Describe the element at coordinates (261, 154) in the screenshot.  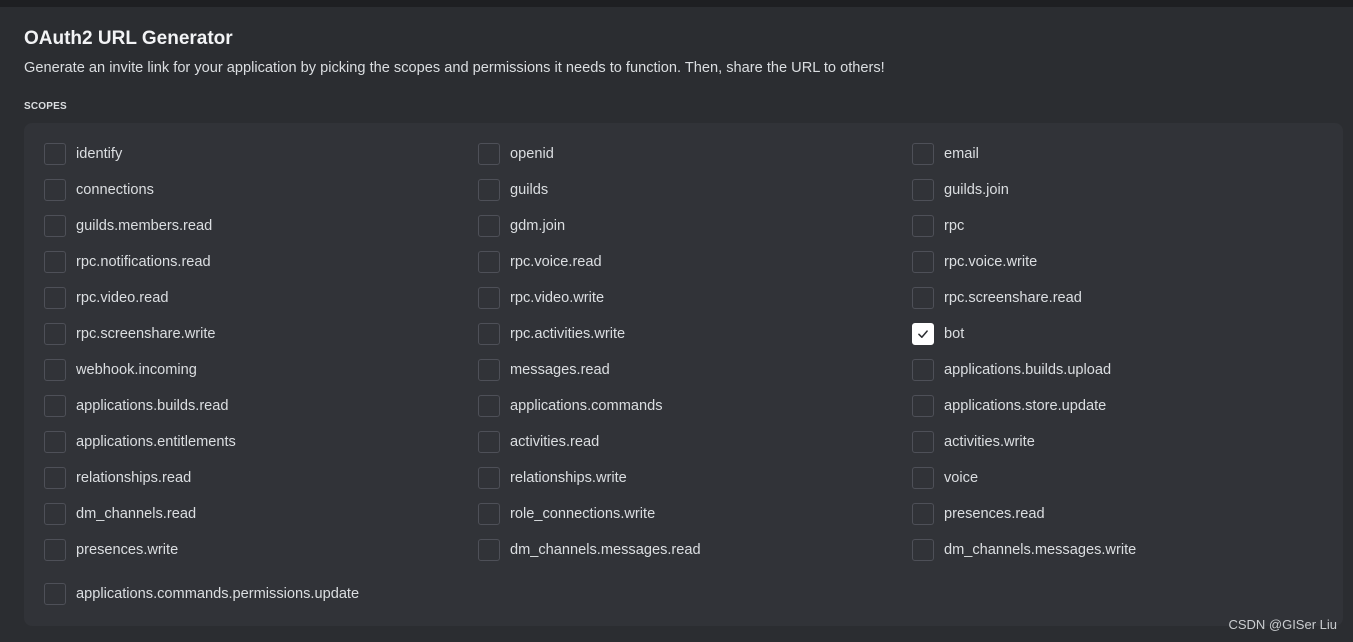
I see `scope-checkbox-item: identify` at that location.